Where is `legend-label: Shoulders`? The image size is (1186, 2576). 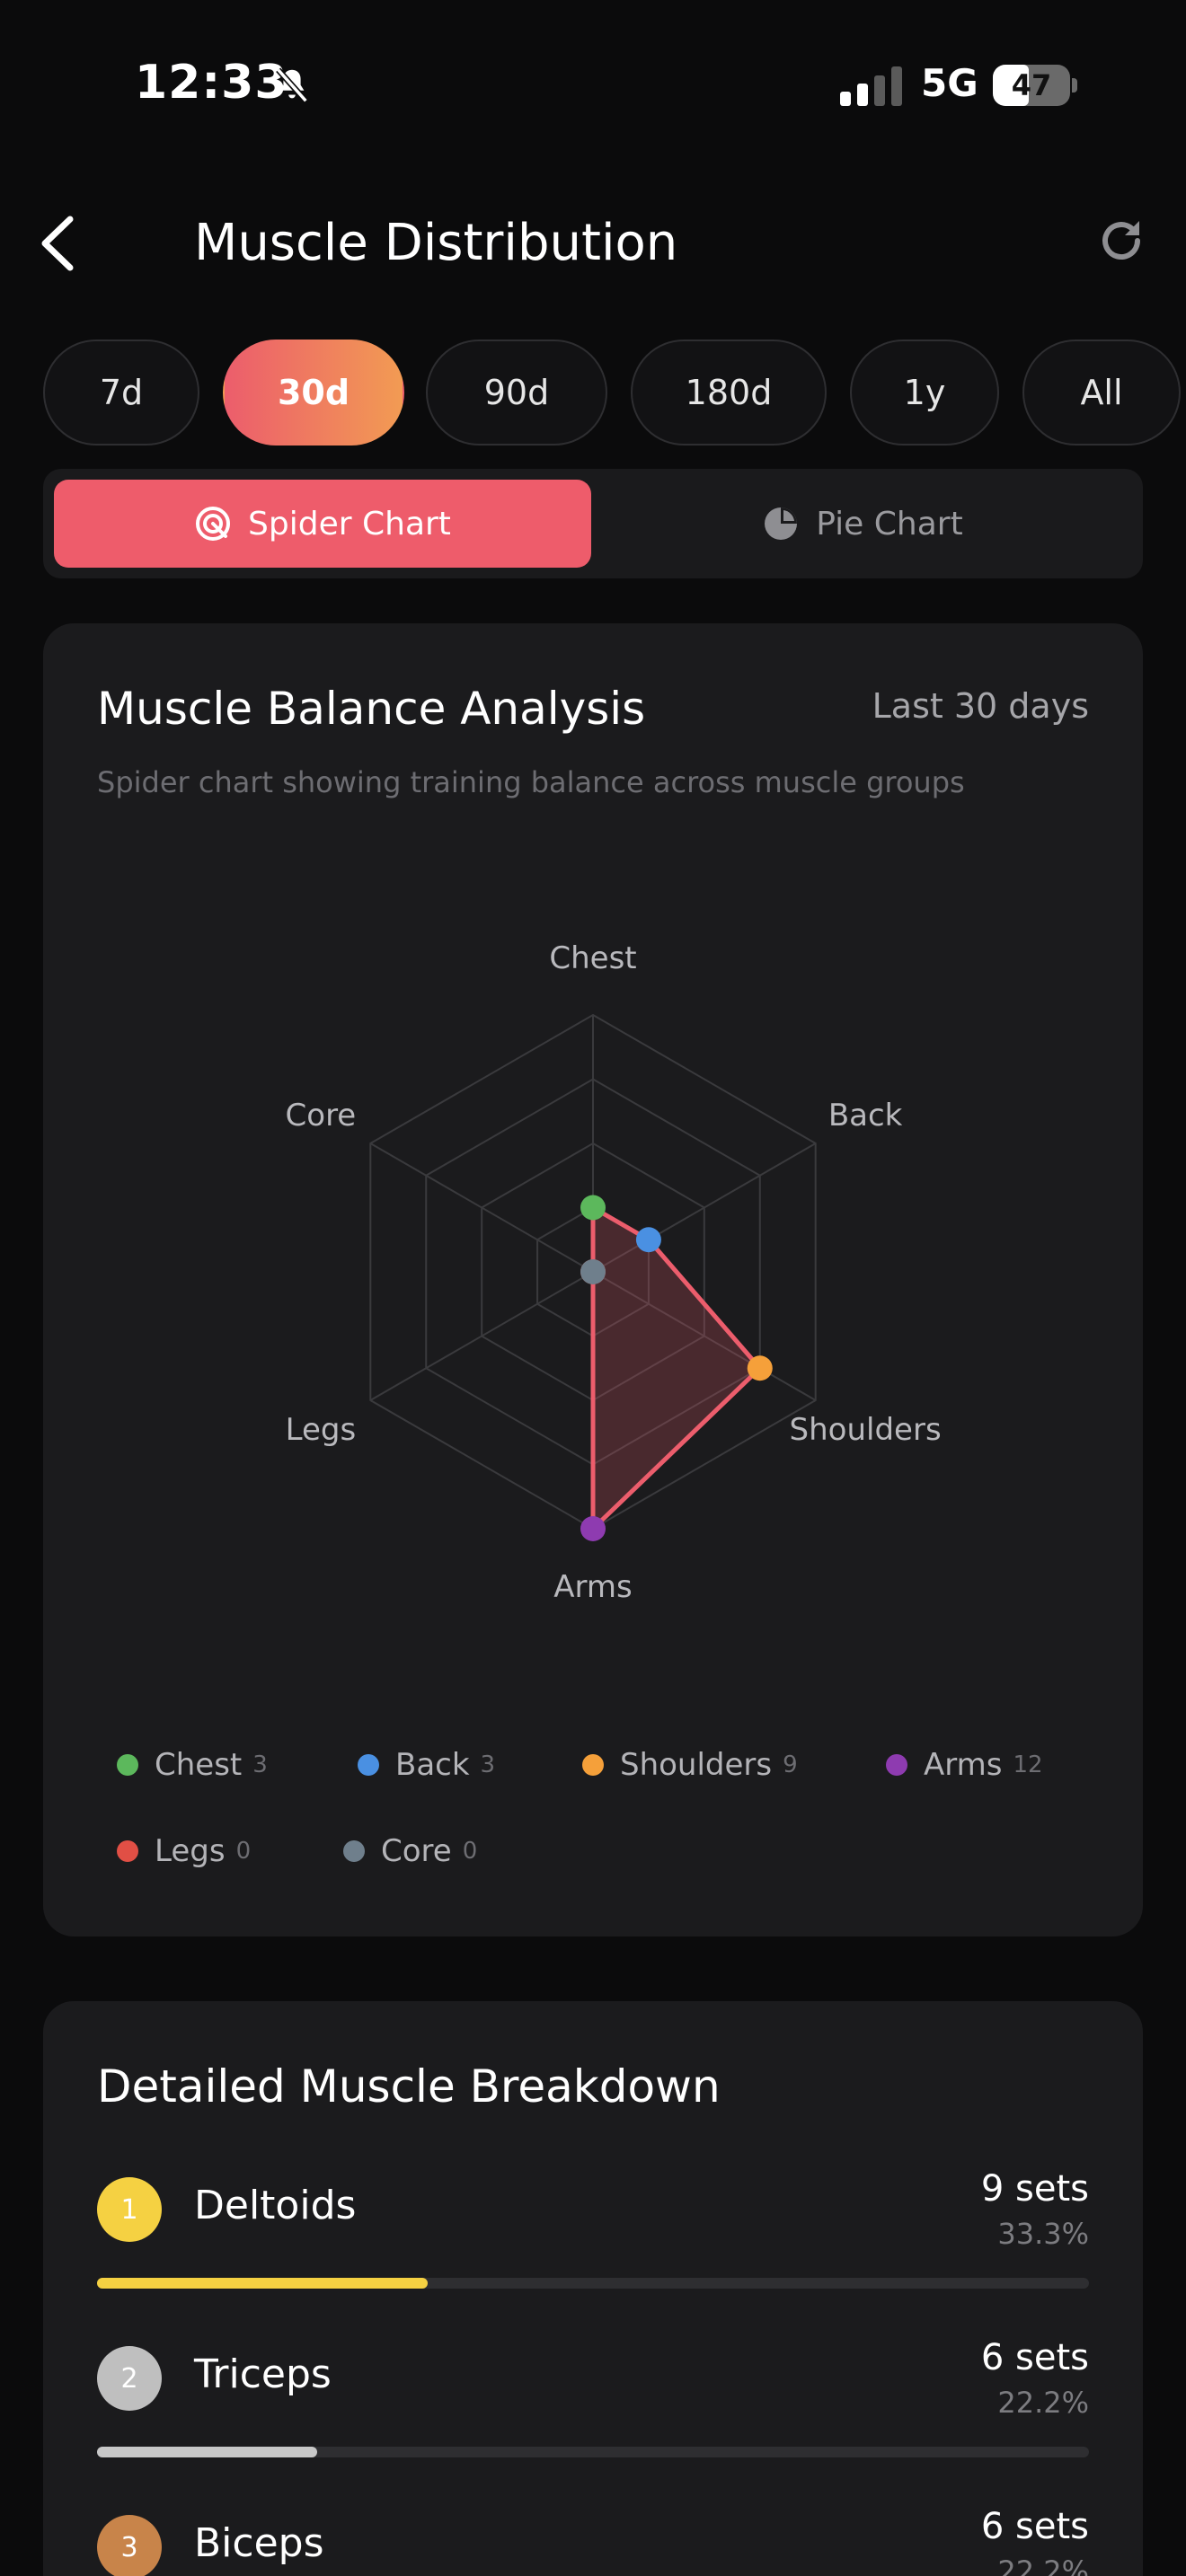
legend-label: Shoulders is located at coordinates (696, 1765).